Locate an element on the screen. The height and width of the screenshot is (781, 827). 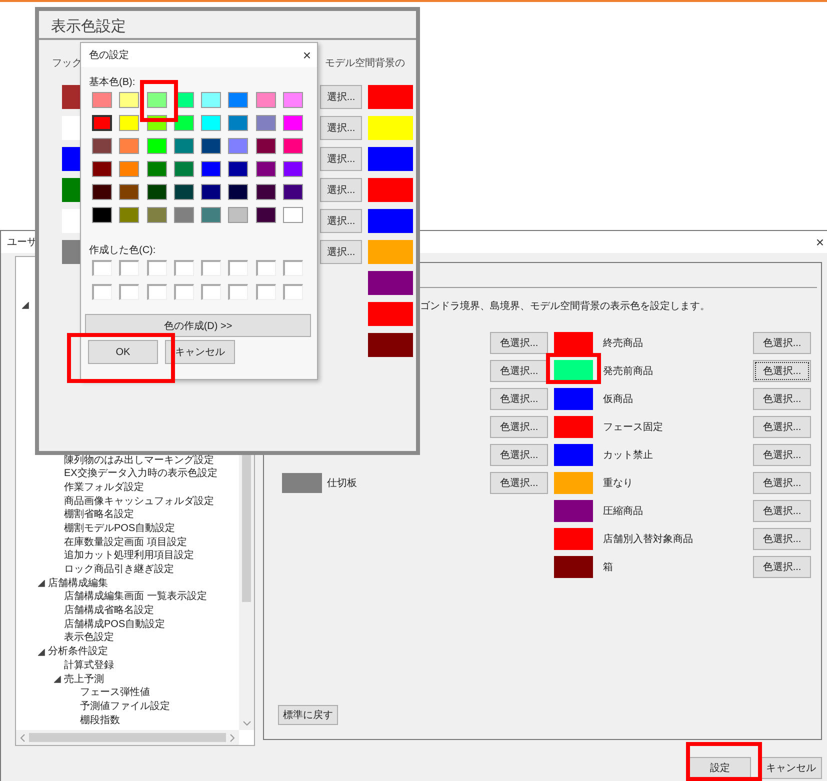
tree-item: 在庫数量設定画面 項目設定 is located at coordinates (125, 542).